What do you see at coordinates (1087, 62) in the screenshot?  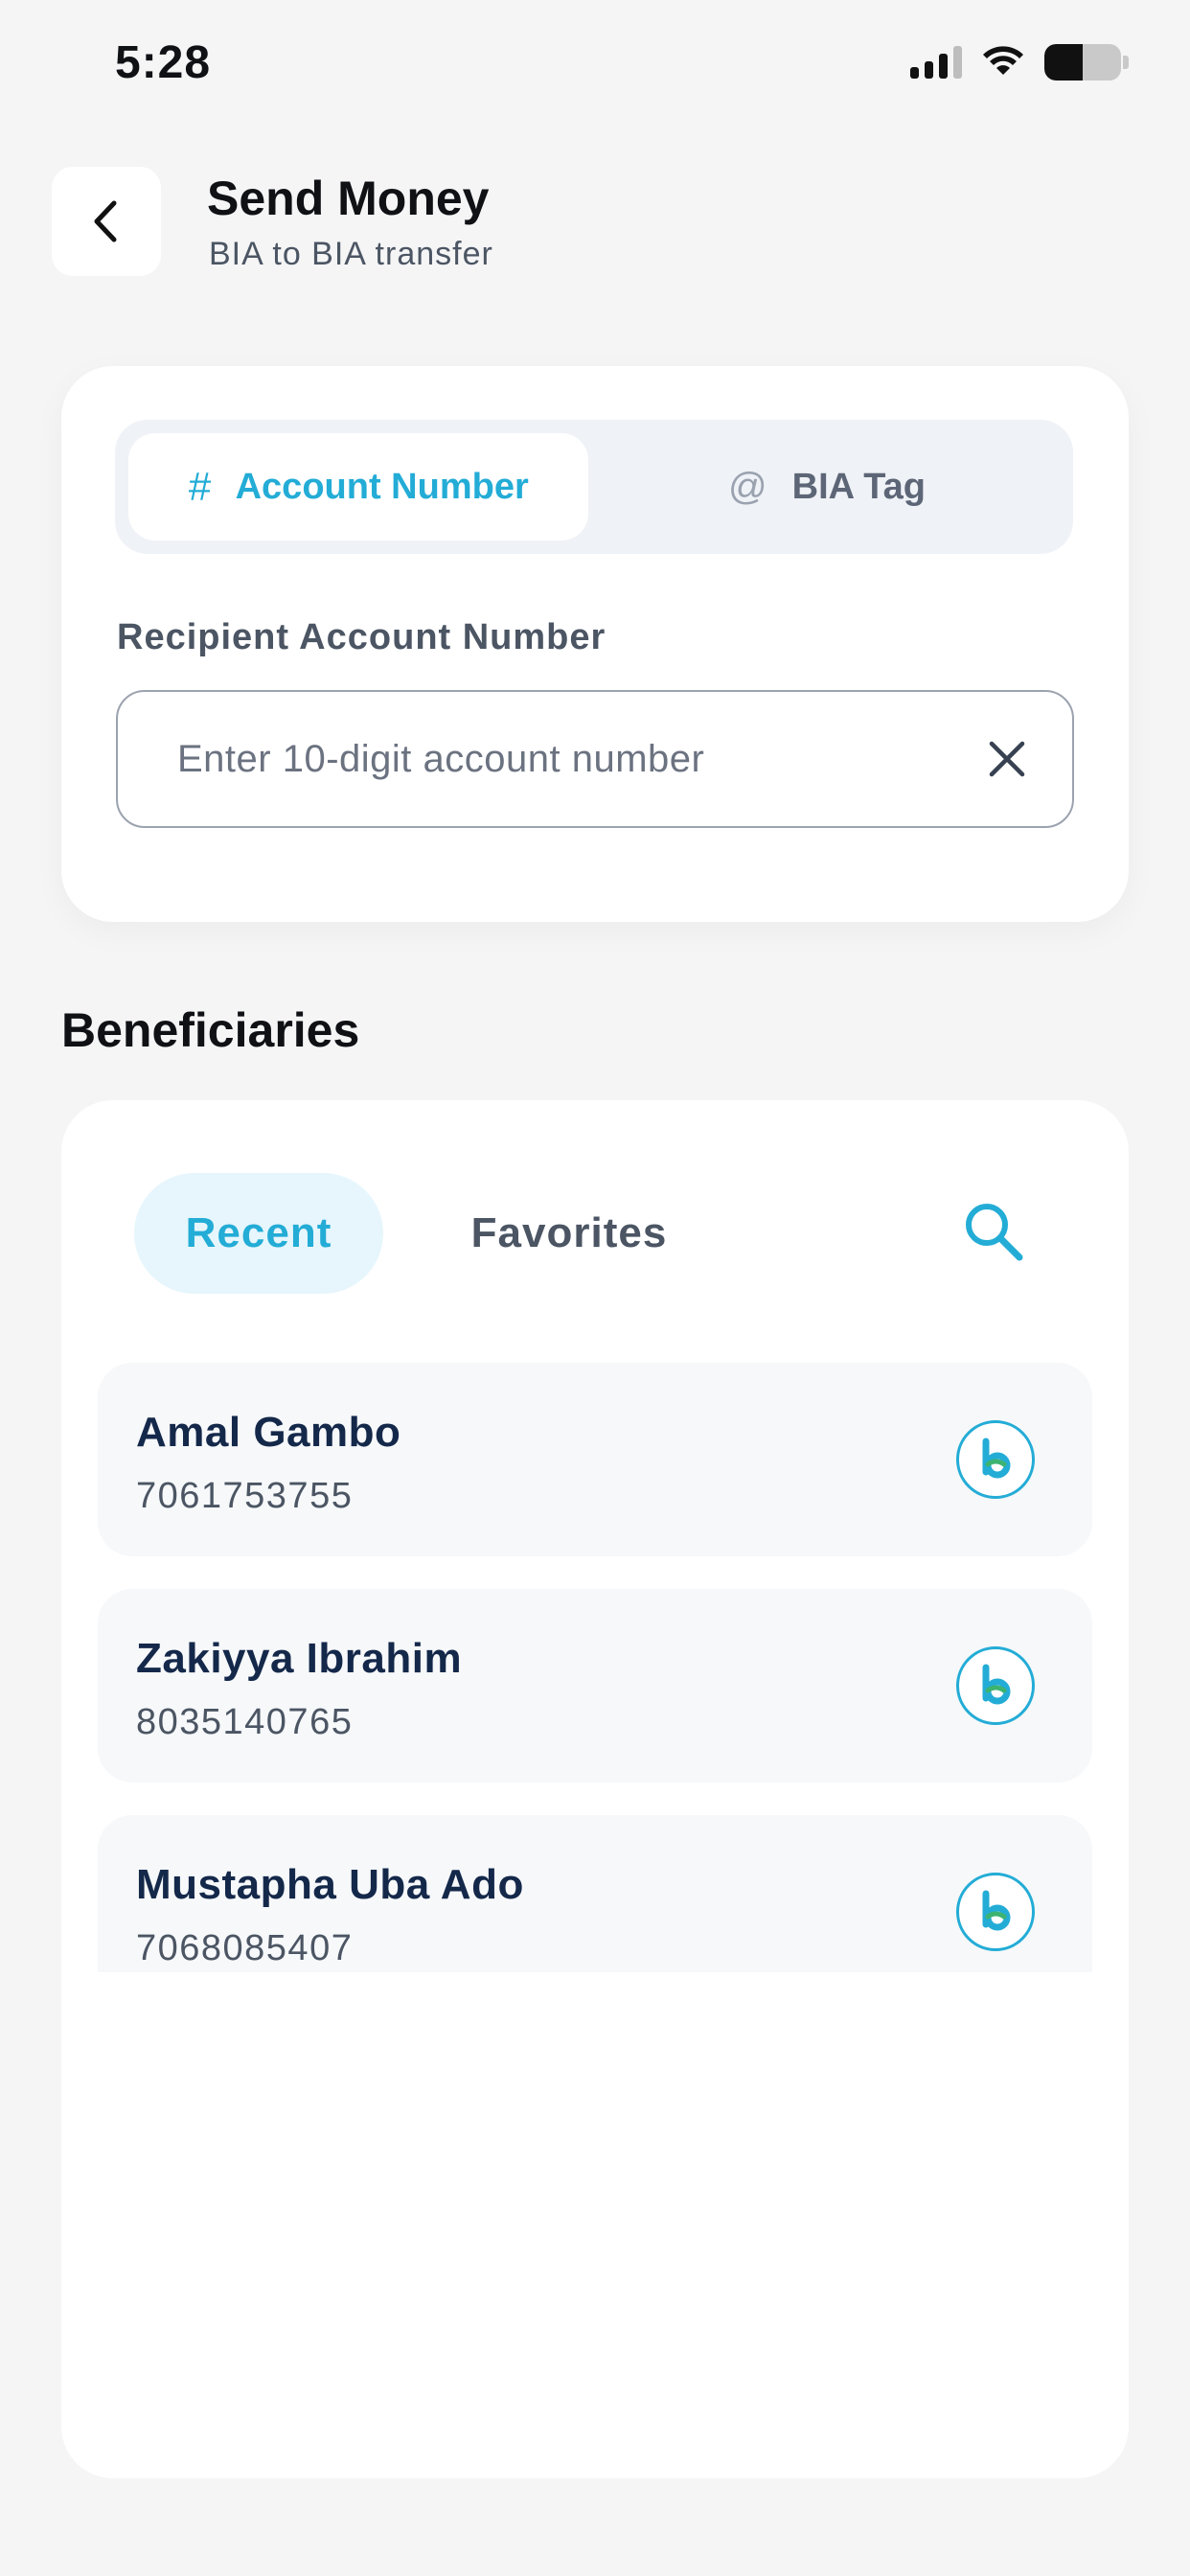 I see `battery-icon` at bounding box center [1087, 62].